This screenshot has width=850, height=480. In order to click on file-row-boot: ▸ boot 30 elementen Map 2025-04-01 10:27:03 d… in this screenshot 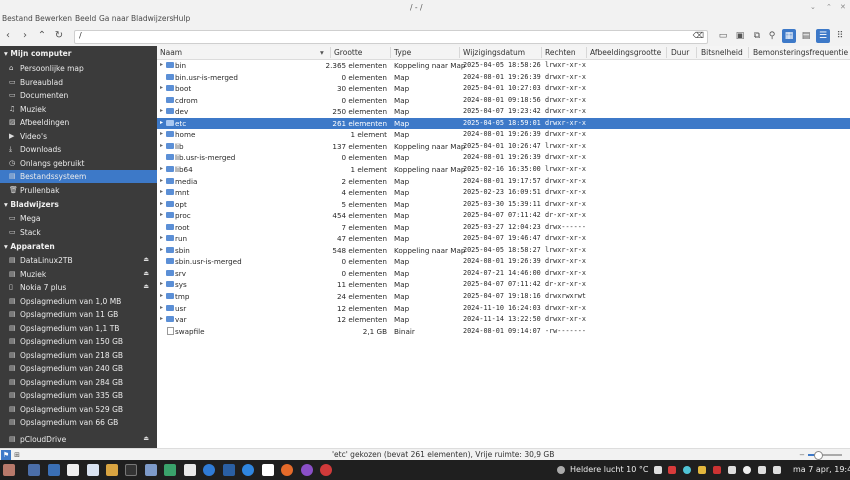, I will do `click(503, 89)`.